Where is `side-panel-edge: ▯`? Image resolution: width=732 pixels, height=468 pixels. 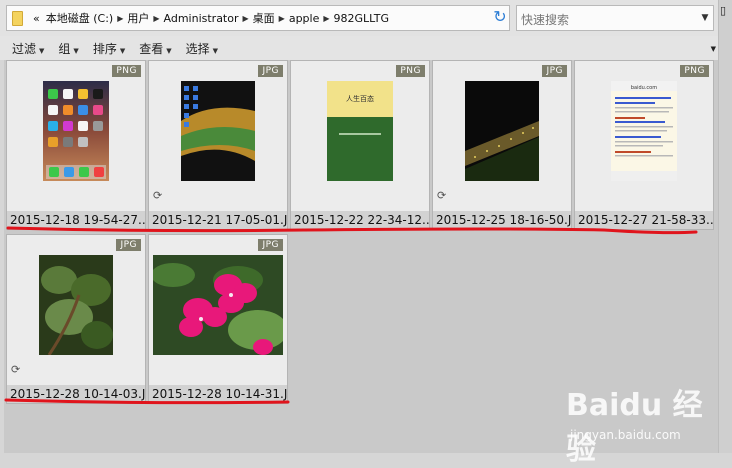
side-panel-edge: ▯ is located at coordinates (725, 226).